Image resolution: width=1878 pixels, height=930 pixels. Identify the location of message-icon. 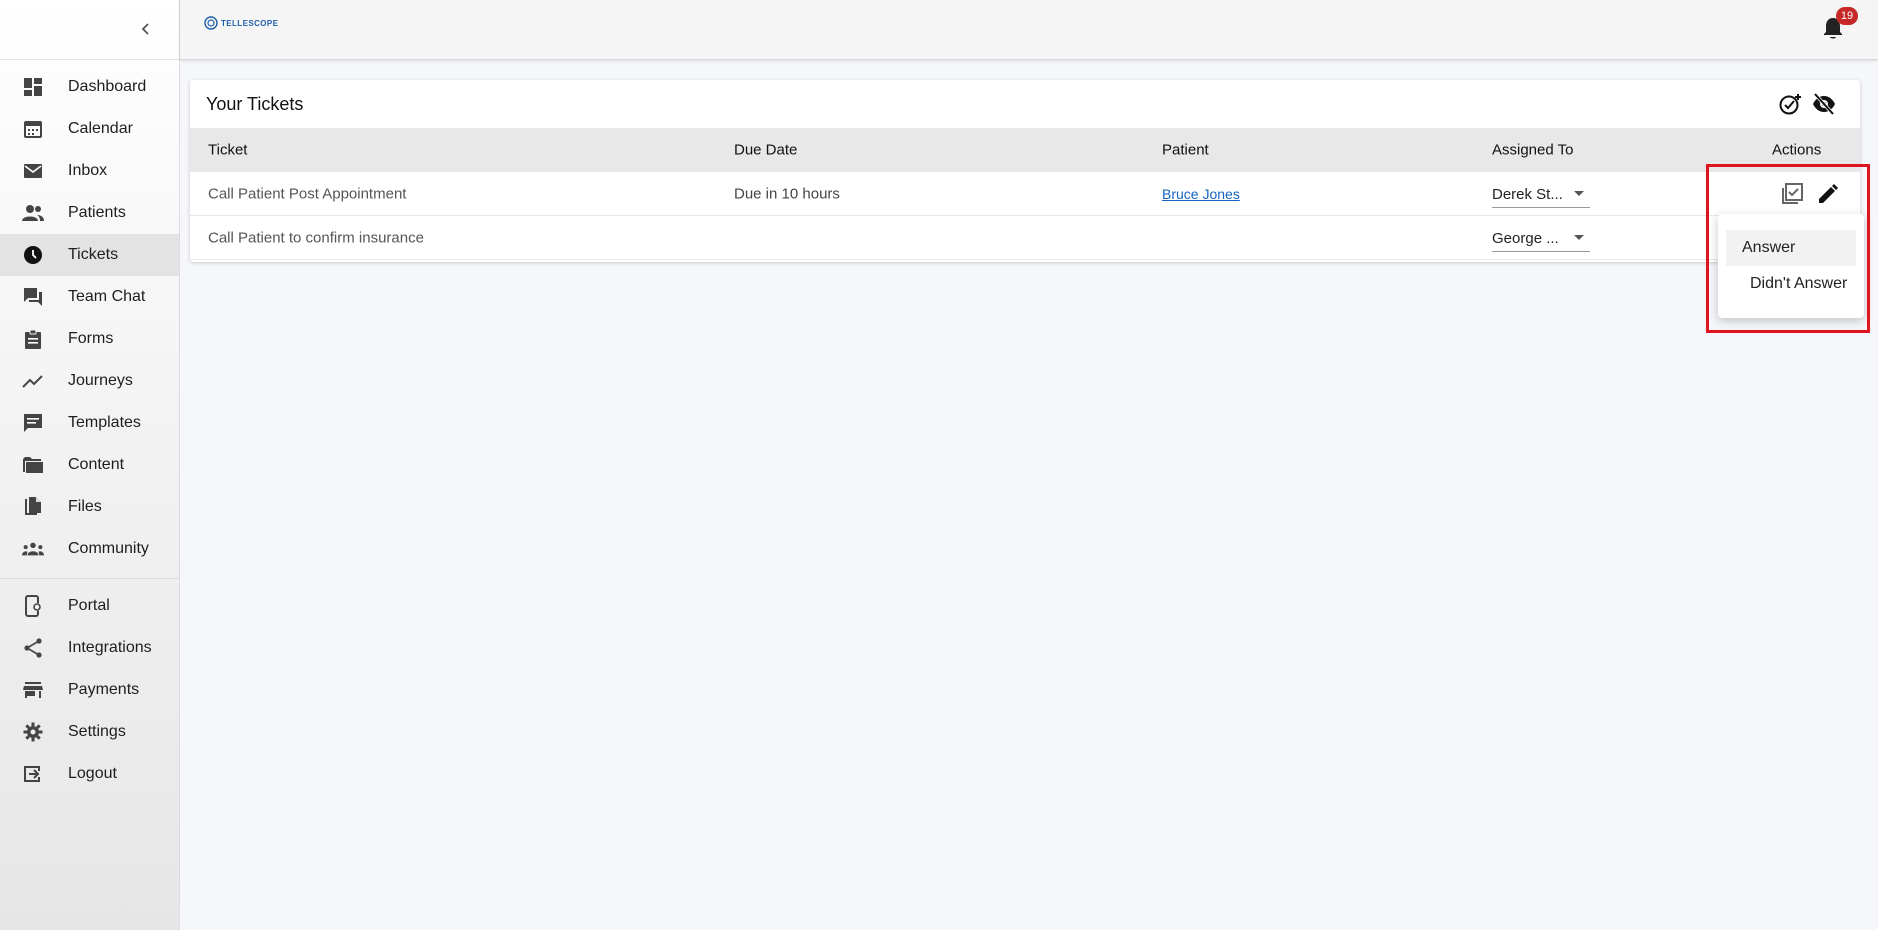
(33, 423).